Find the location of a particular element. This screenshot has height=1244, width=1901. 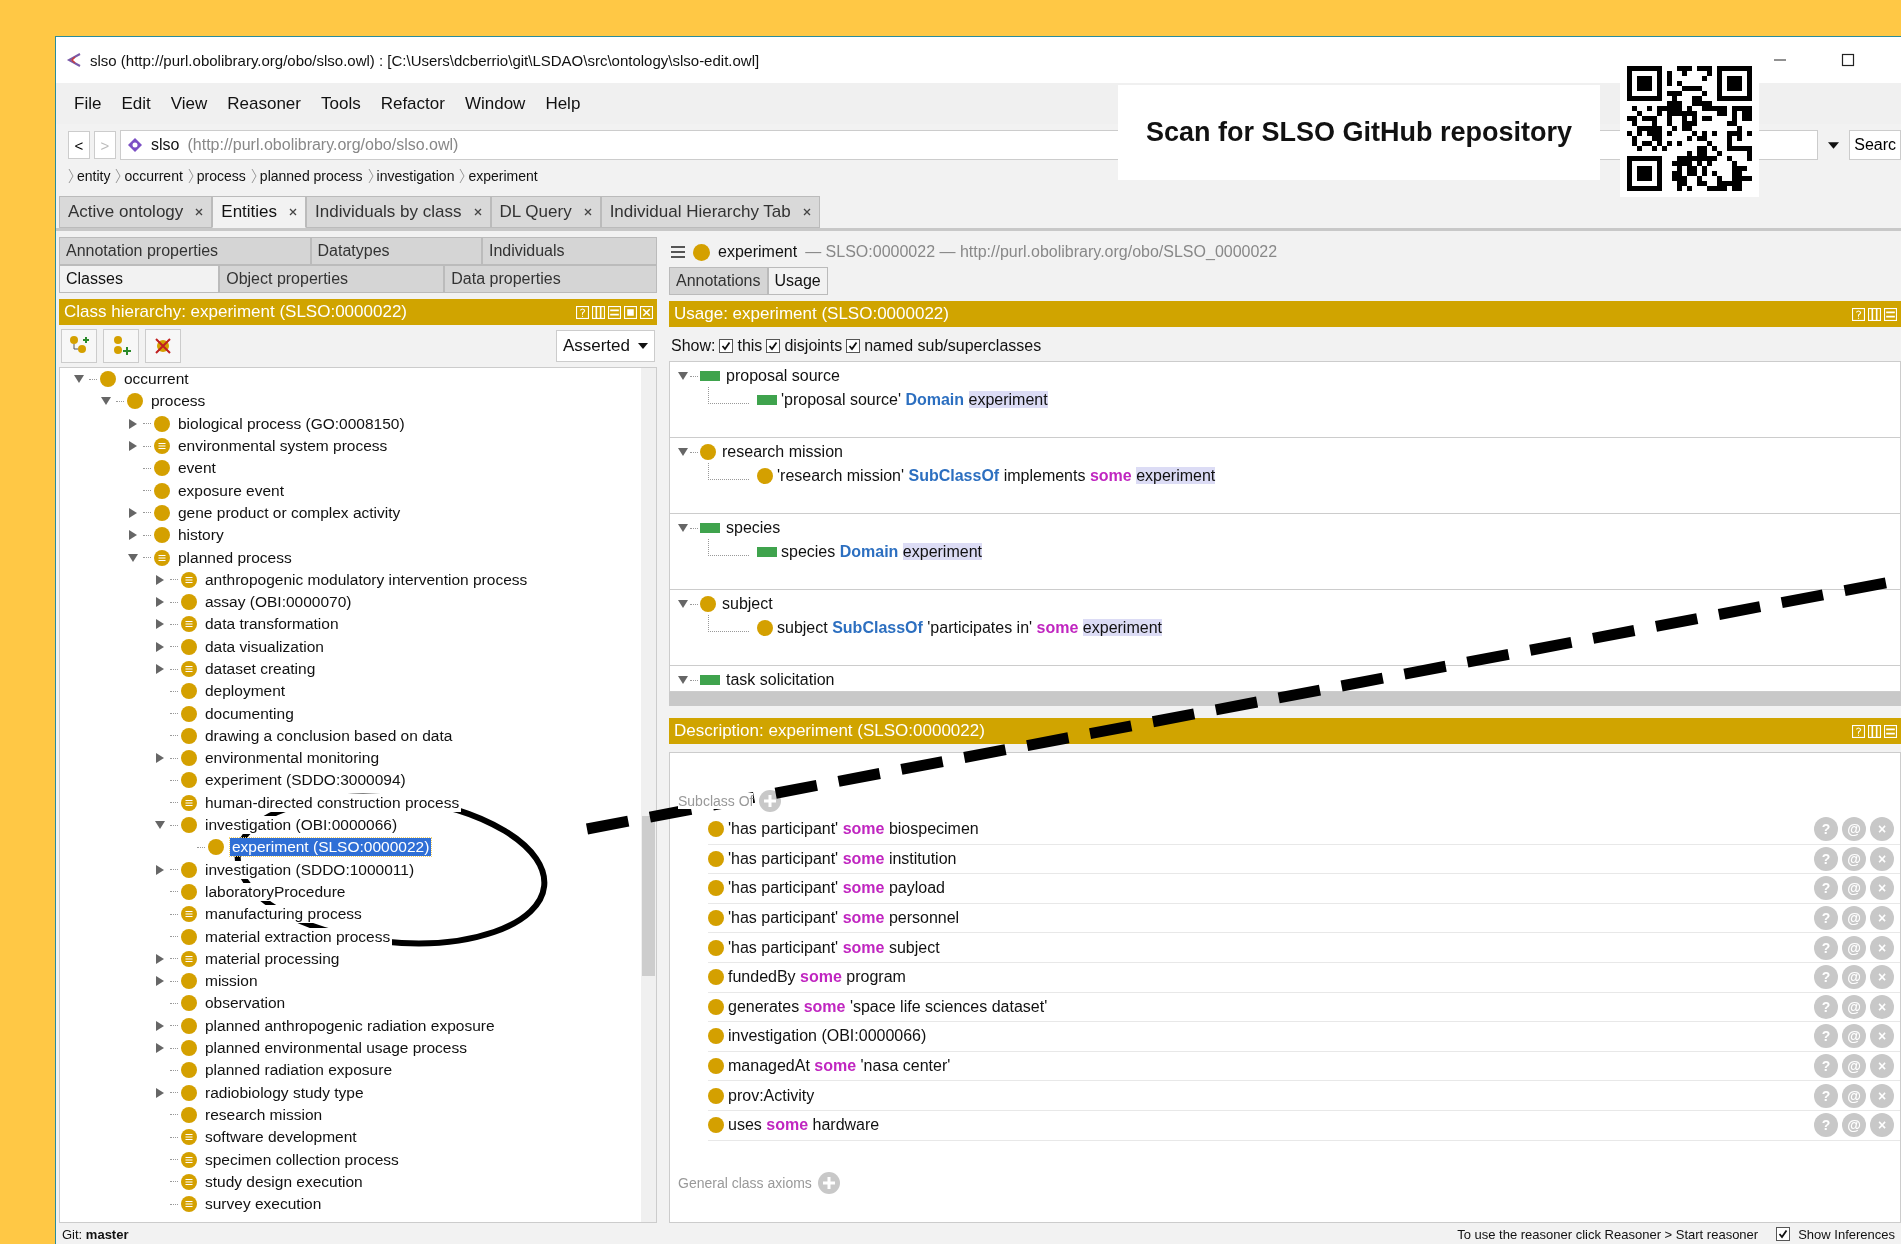

add-icon is located at coordinates (770, 801).